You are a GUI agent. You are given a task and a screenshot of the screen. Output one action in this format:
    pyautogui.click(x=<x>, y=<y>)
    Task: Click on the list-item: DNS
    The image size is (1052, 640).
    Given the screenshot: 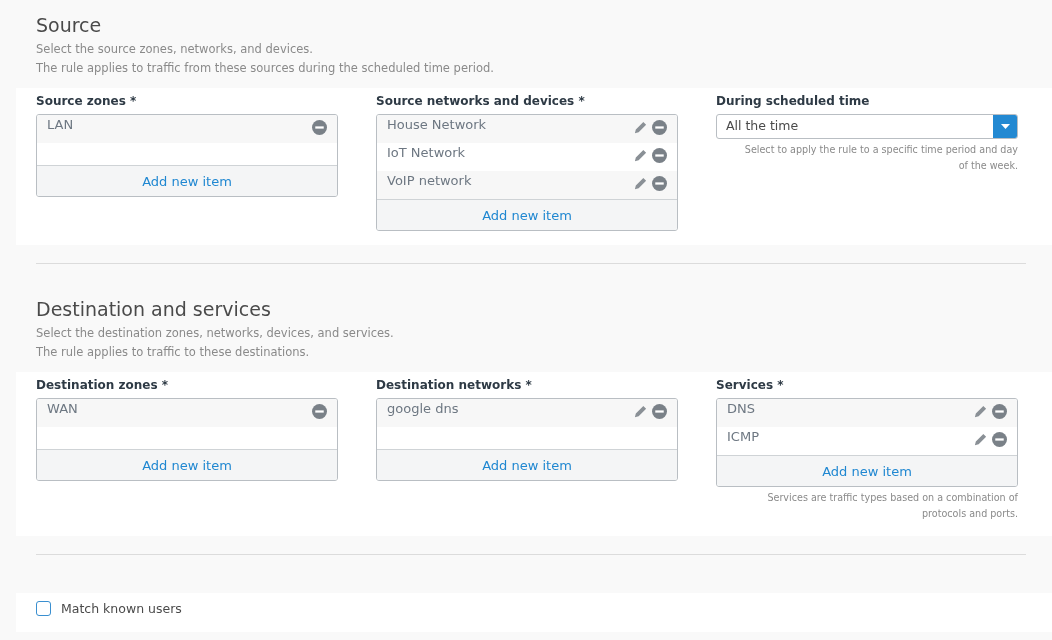 What is the action you would take?
    pyautogui.click(x=741, y=408)
    